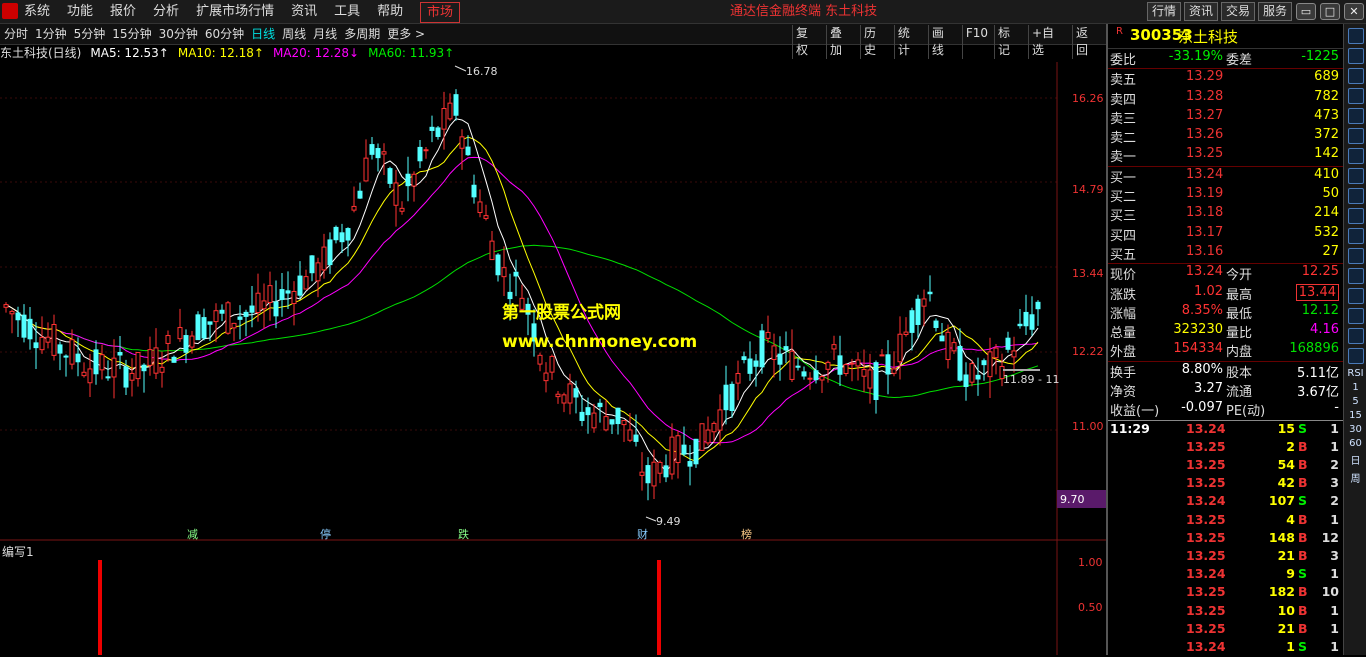 The image size is (1366, 657). What do you see at coordinates (1225, 214) in the screenshot?
I see `bid-row: 买三 13.18 214` at bounding box center [1225, 214].